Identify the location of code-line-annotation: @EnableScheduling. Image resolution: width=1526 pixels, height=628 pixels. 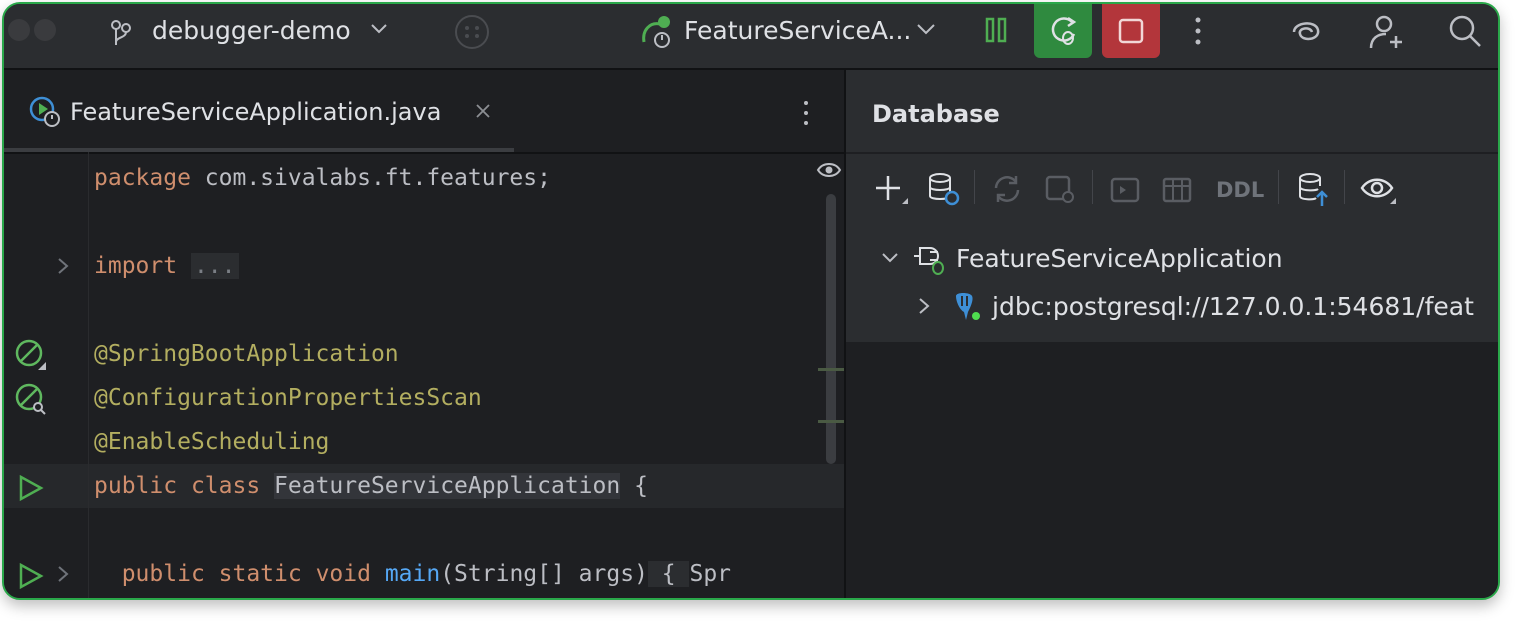
(211, 442).